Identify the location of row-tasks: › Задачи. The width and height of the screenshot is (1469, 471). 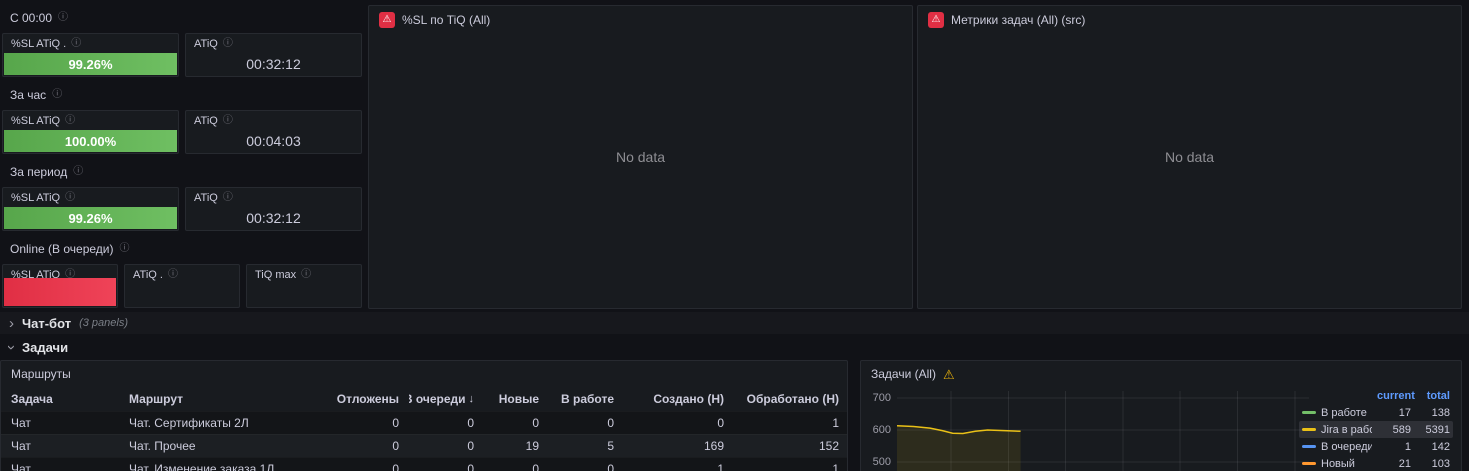
(734, 347).